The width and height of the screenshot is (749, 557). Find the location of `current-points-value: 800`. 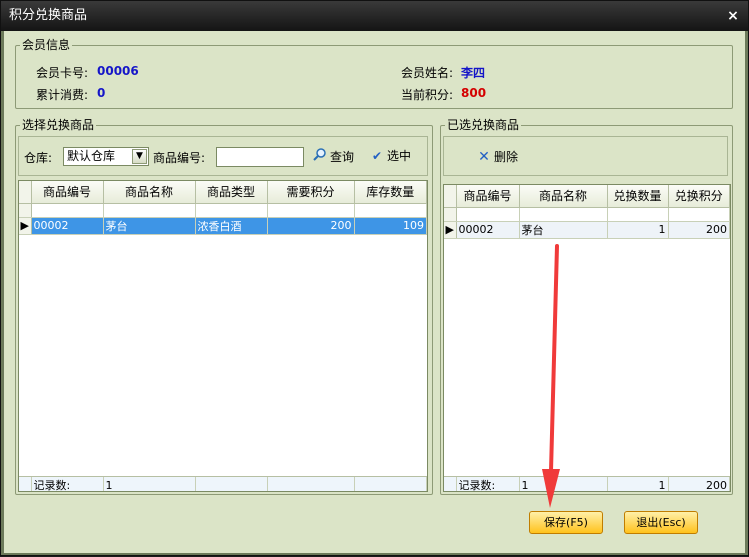

current-points-value: 800 is located at coordinates (474, 93).